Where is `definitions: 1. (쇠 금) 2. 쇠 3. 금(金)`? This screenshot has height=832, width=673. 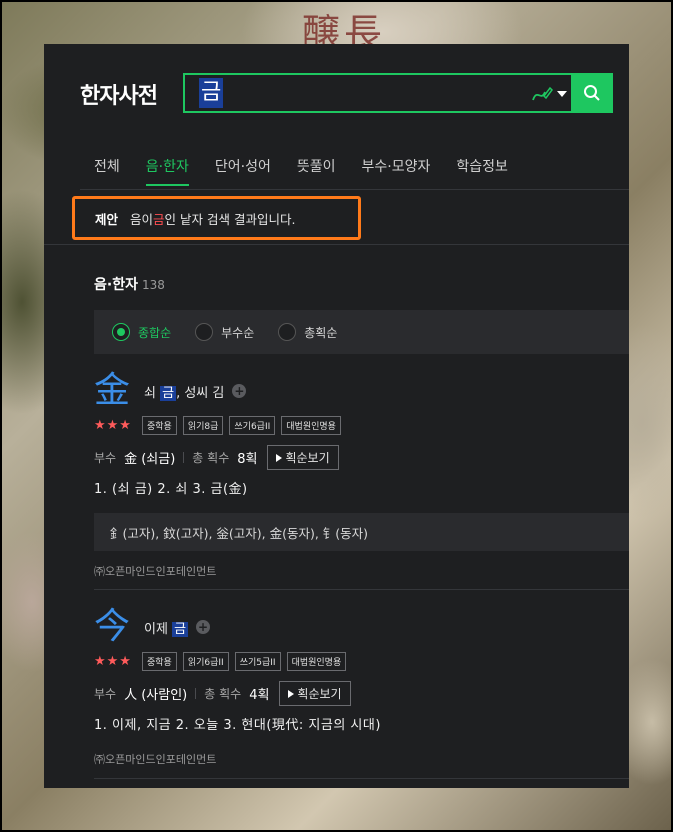
definitions: 1. (쇠 금) 2. 쇠 3. 금(金) is located at coordinates (171, 489).